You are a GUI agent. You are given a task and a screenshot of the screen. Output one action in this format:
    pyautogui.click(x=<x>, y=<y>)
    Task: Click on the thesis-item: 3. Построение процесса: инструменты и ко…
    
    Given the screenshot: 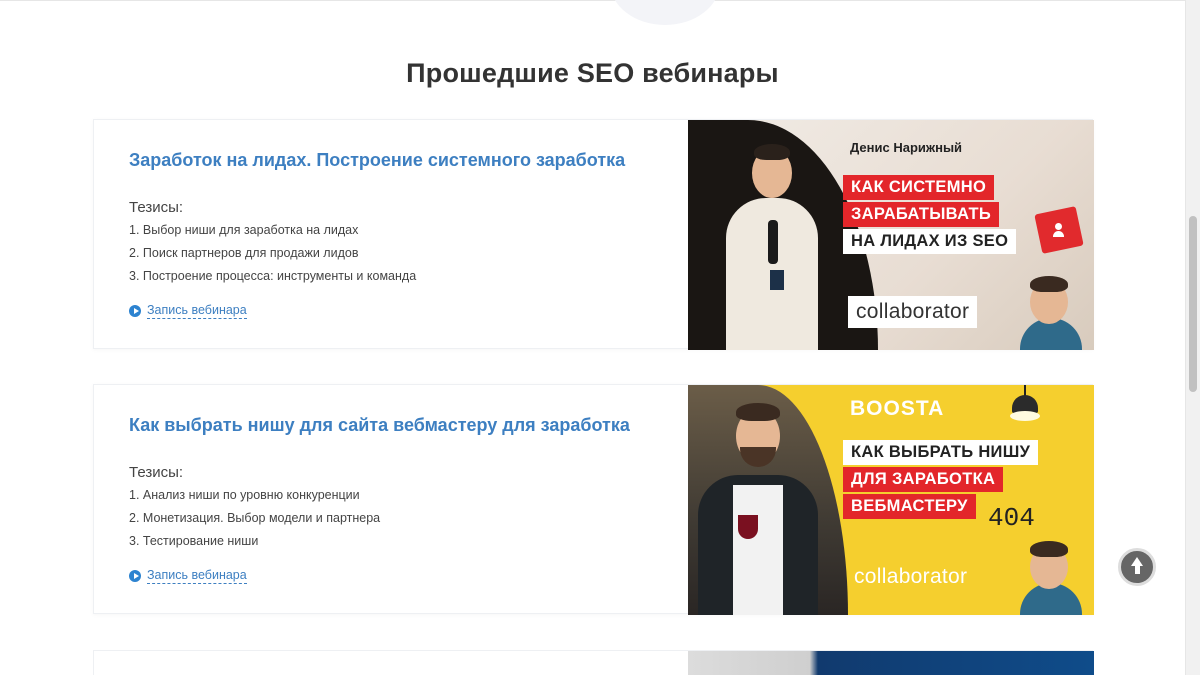 What is the action you would take?
    pyautogui.click(x=273, y=276)
    